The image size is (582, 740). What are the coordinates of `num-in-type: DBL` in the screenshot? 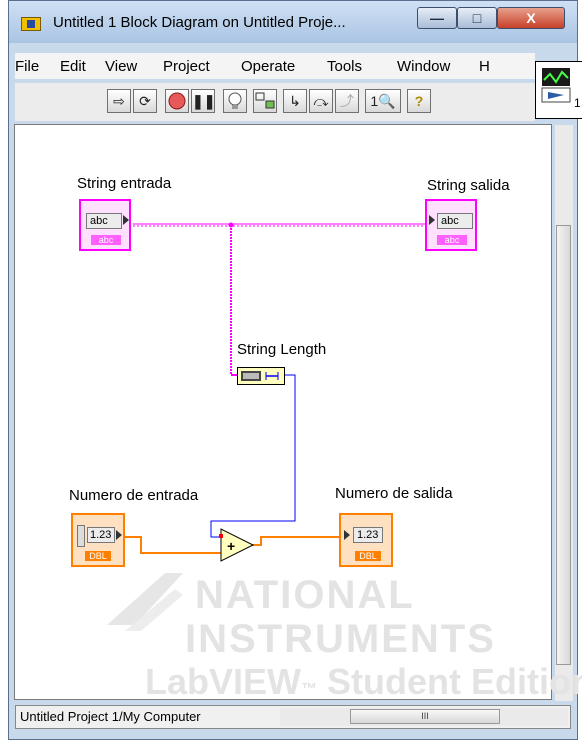 It's located at (98, 556).